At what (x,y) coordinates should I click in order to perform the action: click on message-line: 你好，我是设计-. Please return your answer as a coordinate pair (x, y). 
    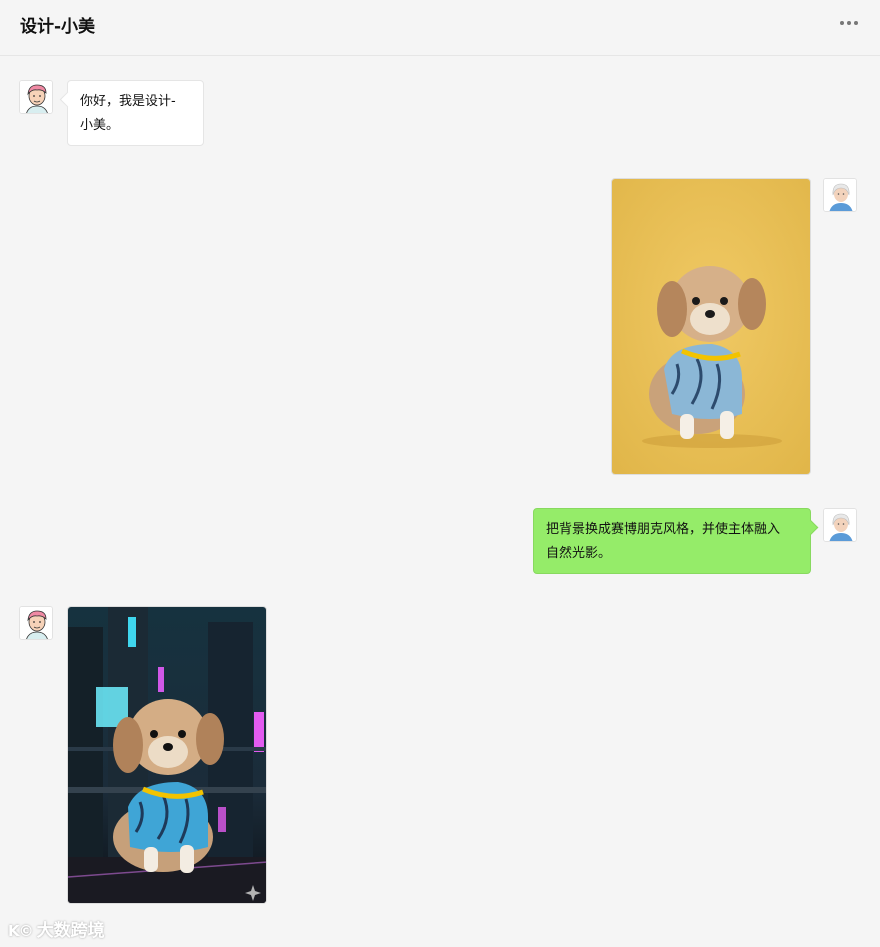
    Looking at the image, I should click on (128, 101).